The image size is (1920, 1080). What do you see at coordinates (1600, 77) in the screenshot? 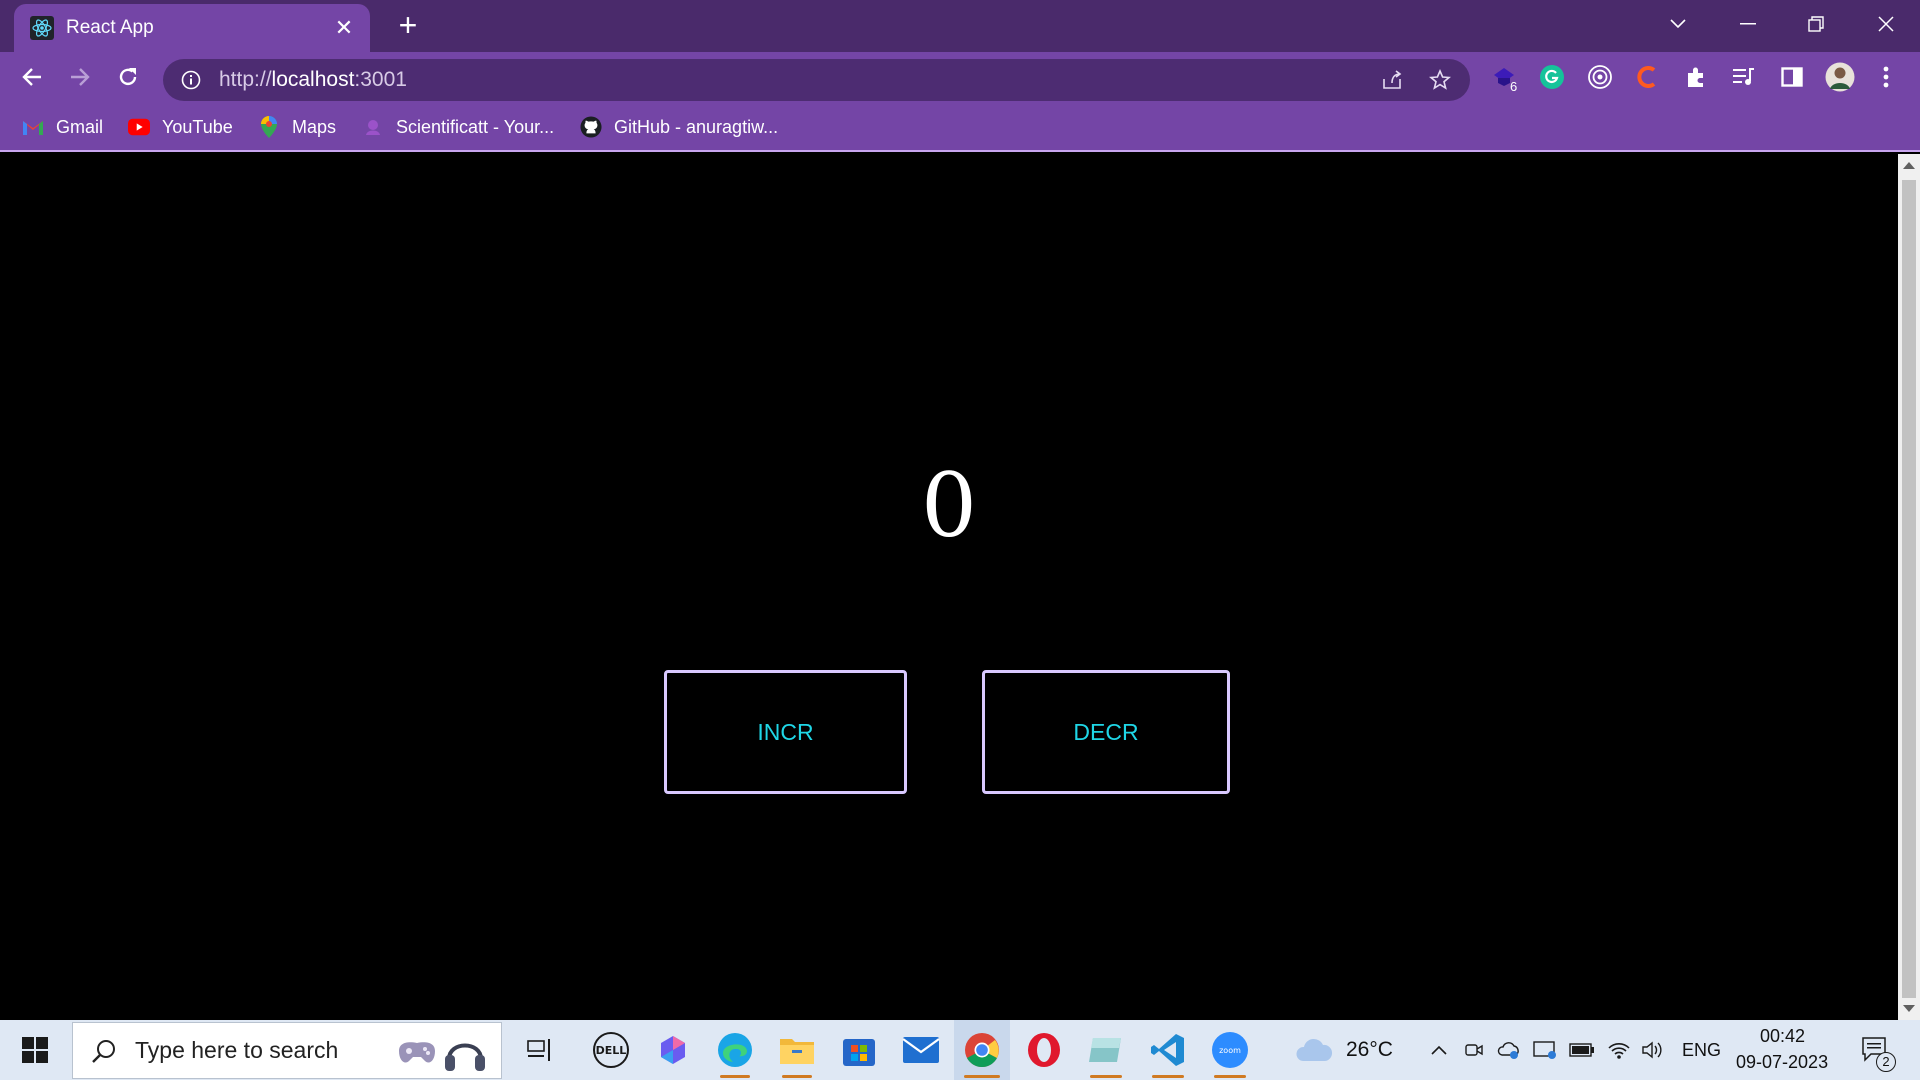
I see `target-extension-icon` at bounding box center [1600, 77].